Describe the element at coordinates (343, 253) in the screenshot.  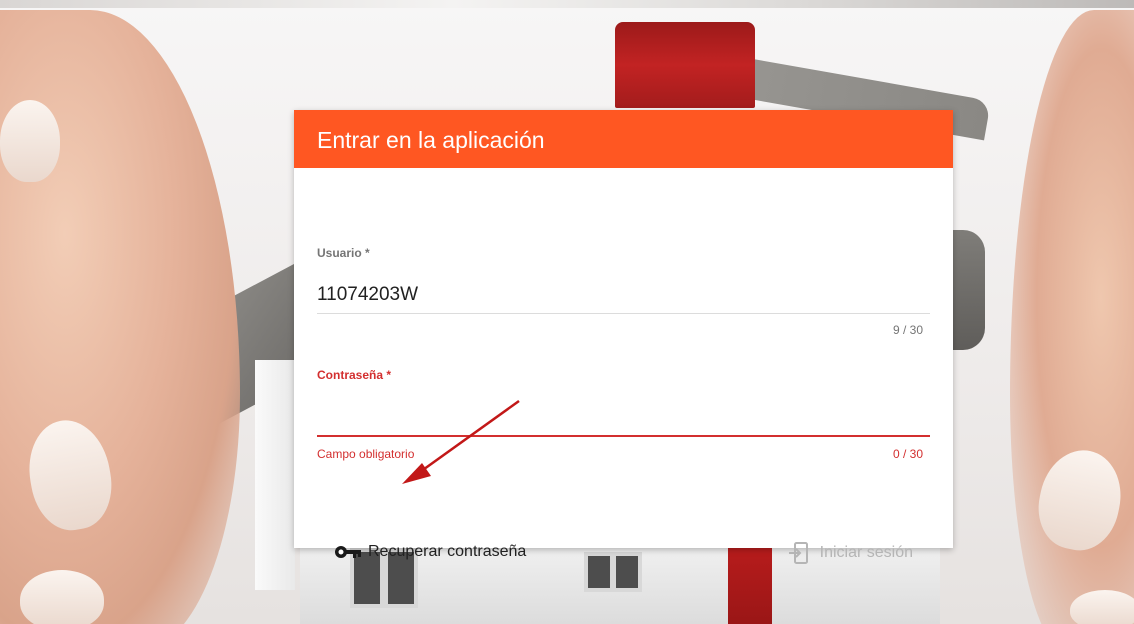
I see `username-label: Usuario *` at that location.